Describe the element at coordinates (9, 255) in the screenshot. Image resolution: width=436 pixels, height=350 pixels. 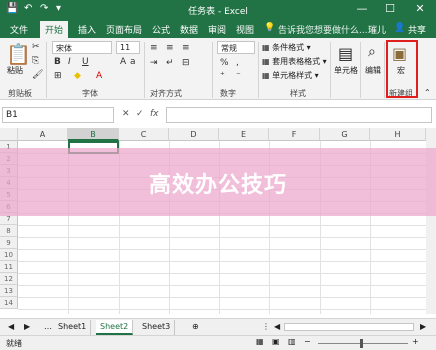
I see `row-header: 10` at that location.